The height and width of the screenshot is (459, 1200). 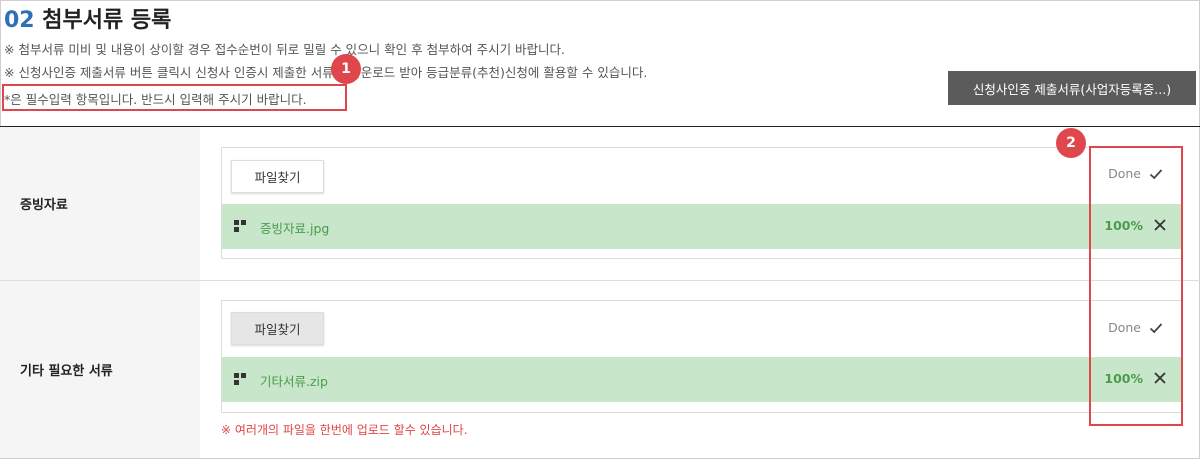 What do you see at coordinates (100, 203) in the screenshot?
I see `row-label-evidence: 증빙자료` at bounding box center [100, 203].